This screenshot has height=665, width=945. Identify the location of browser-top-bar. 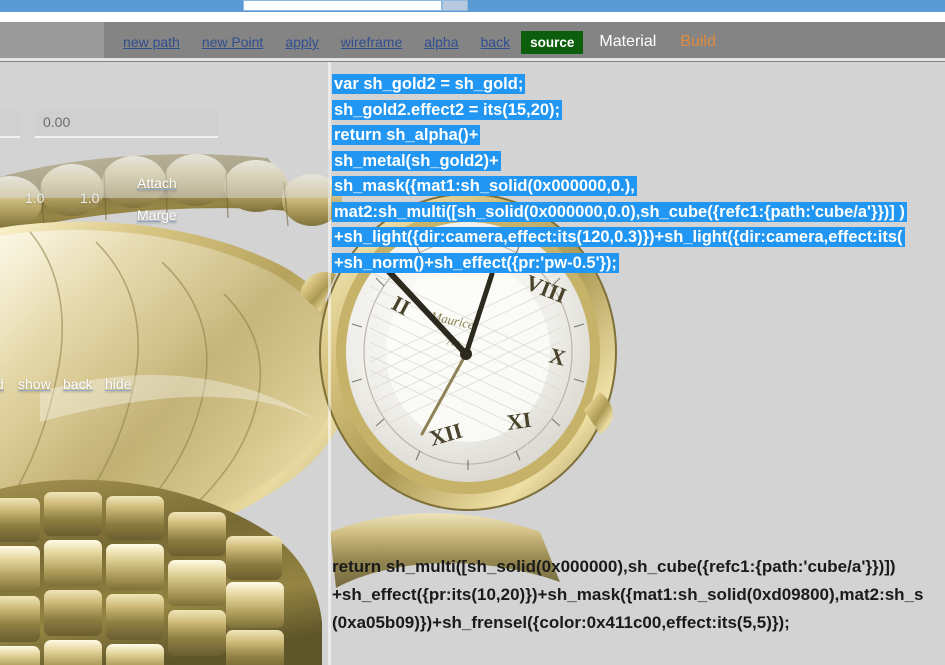
(472, 6).